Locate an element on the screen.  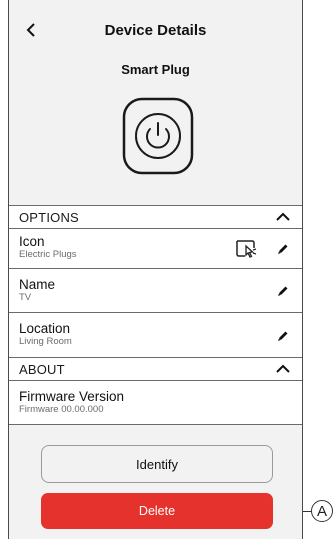
firmware-row: Firmware Version Firmware 00.00.000 is located at coordinates (155, 403).